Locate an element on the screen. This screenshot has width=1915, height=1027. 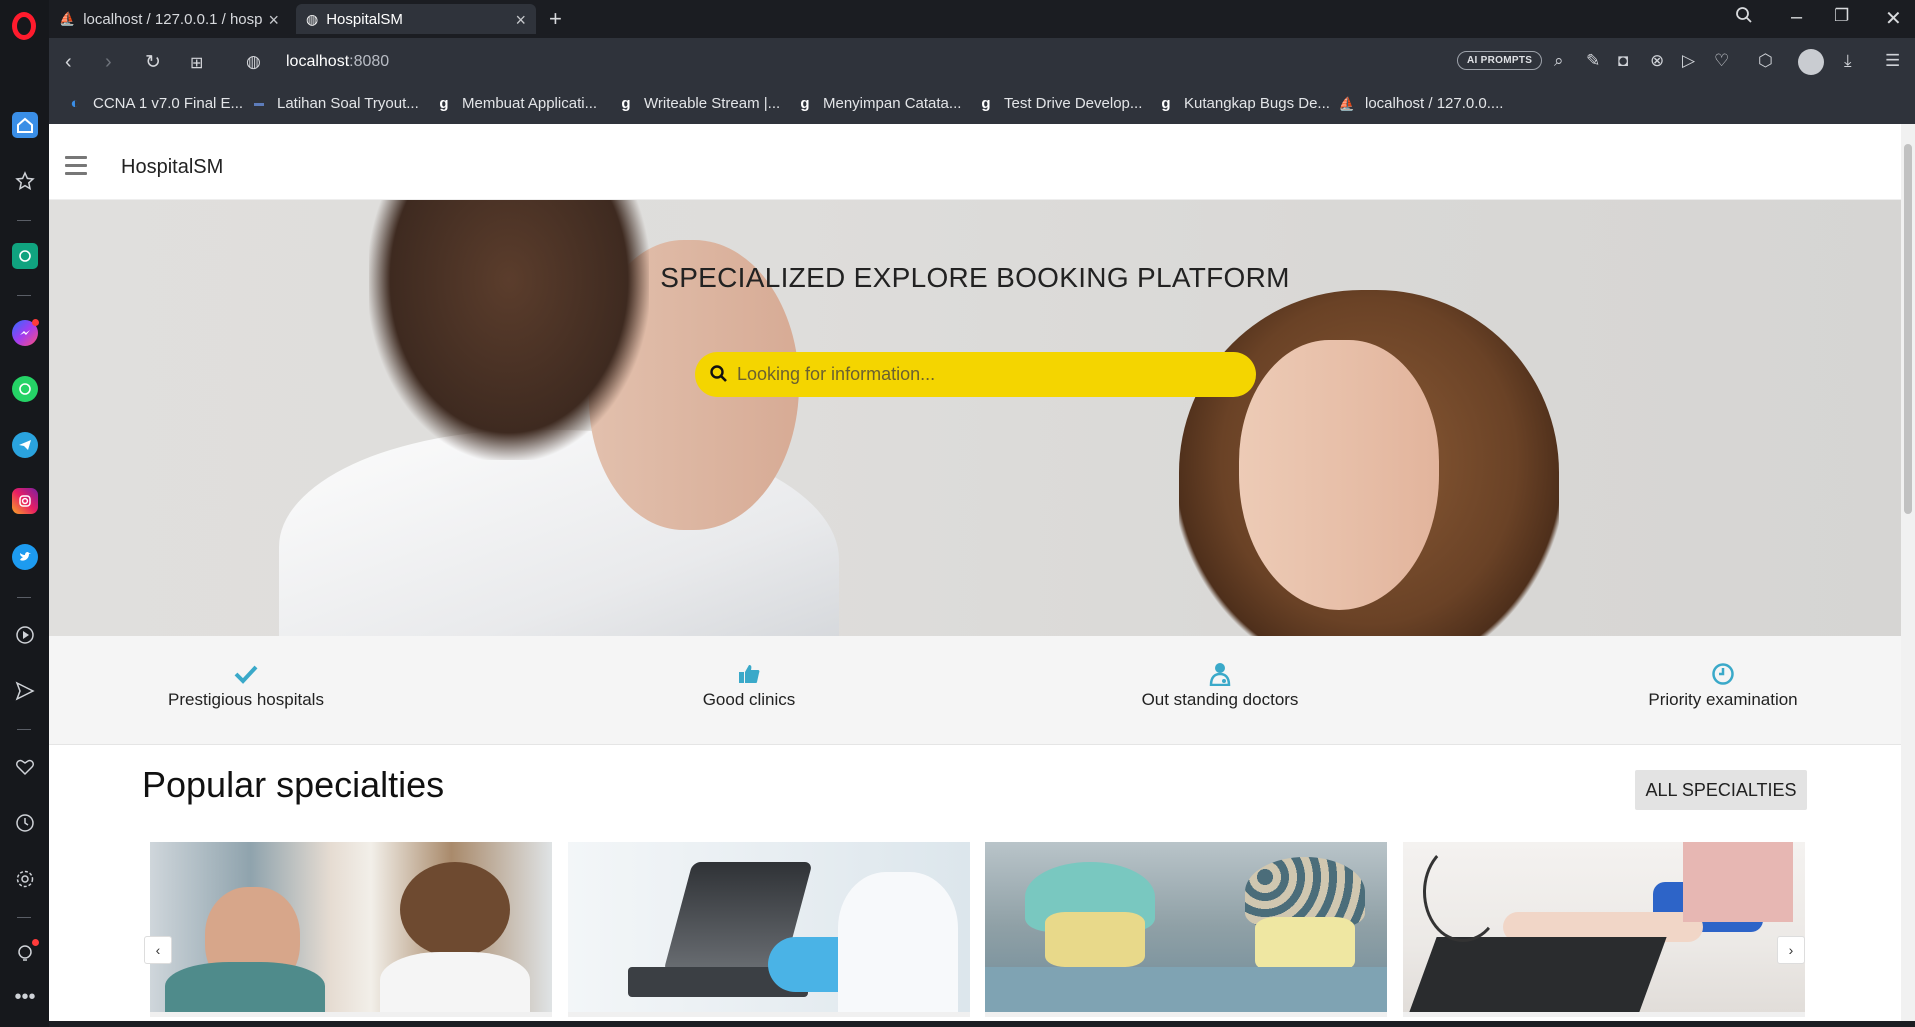
forward-icon: › is located at coordinates (108, 62).